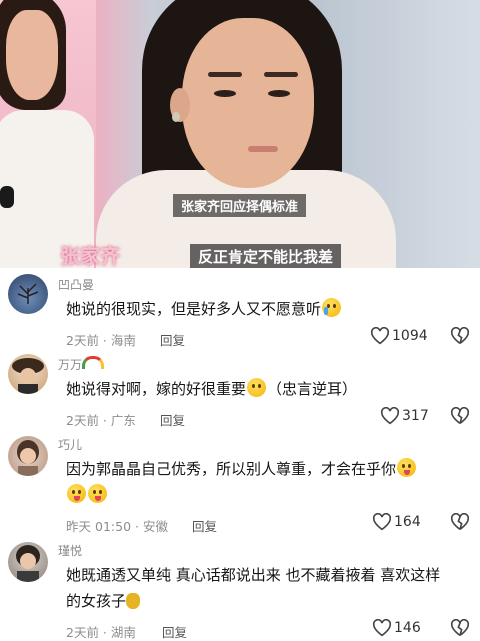 The height and width of the screenshot is (641, 480). I want to click on guest-brow-right, so click(281, 74).